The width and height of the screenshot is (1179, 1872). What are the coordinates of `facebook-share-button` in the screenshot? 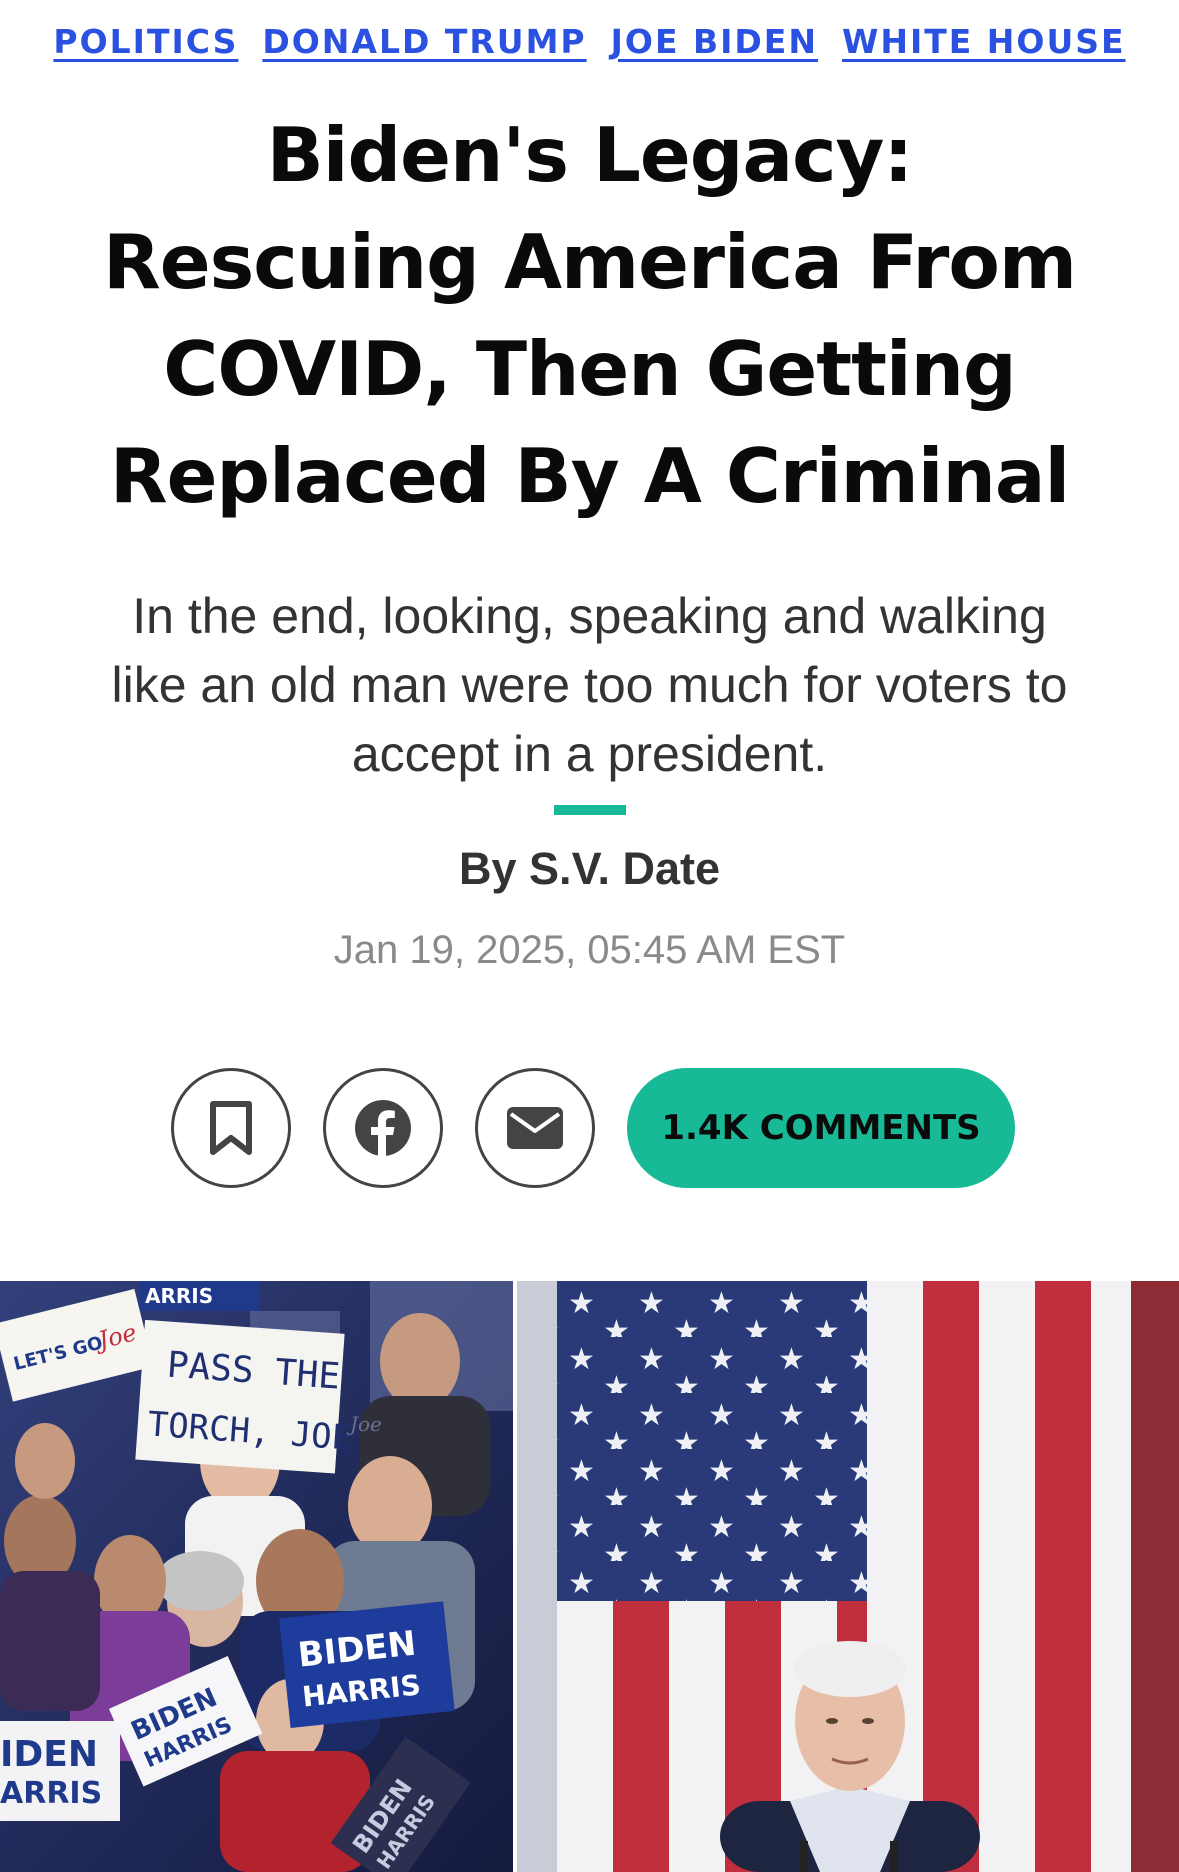 It's located at (383, 1128).